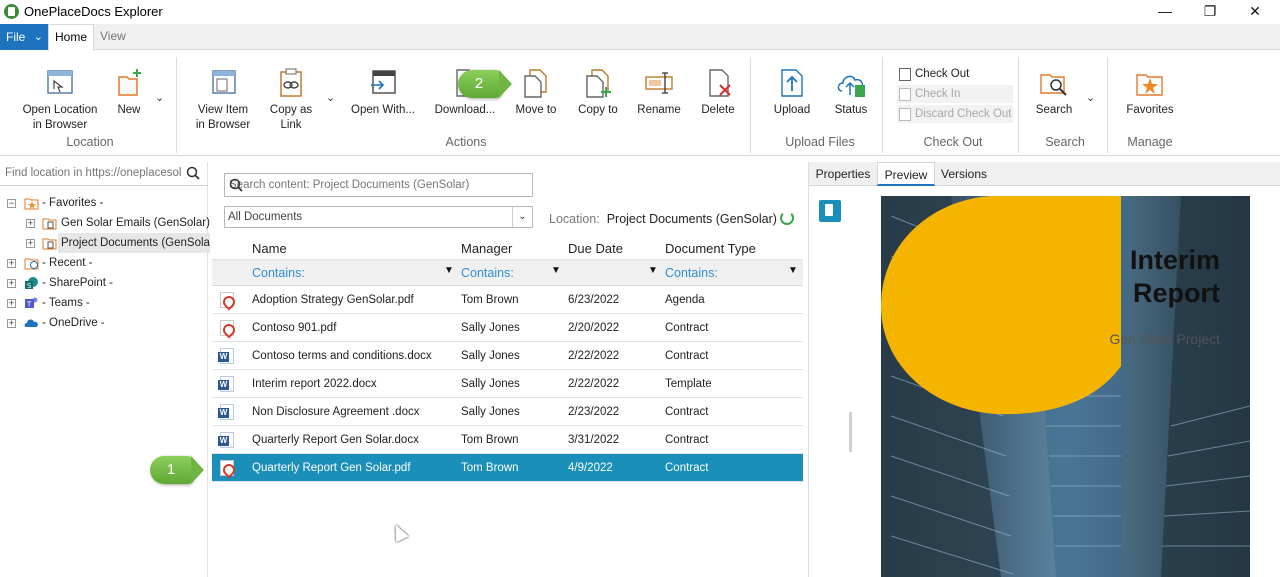  I want to click on clipboard-link-icon, so click(291, 83).